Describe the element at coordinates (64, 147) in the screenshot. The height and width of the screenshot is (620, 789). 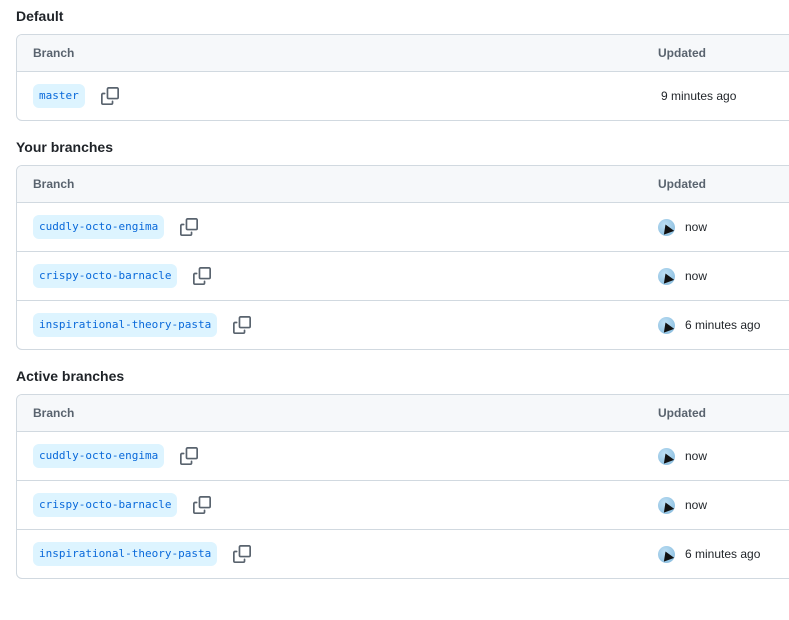
I see `section-title: Your branches` at that location.